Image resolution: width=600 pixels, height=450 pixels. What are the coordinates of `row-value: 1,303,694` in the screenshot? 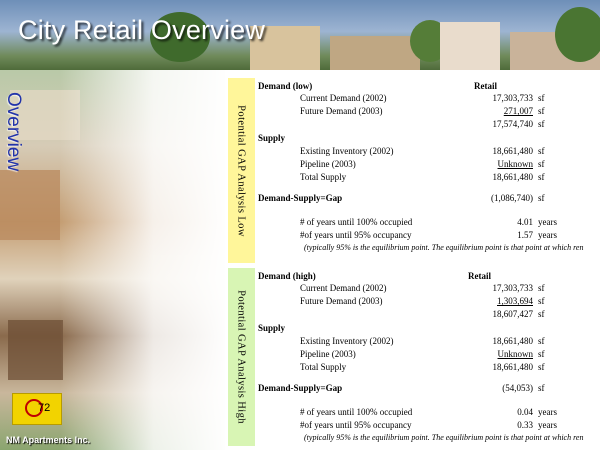 It's located at (515, 301).